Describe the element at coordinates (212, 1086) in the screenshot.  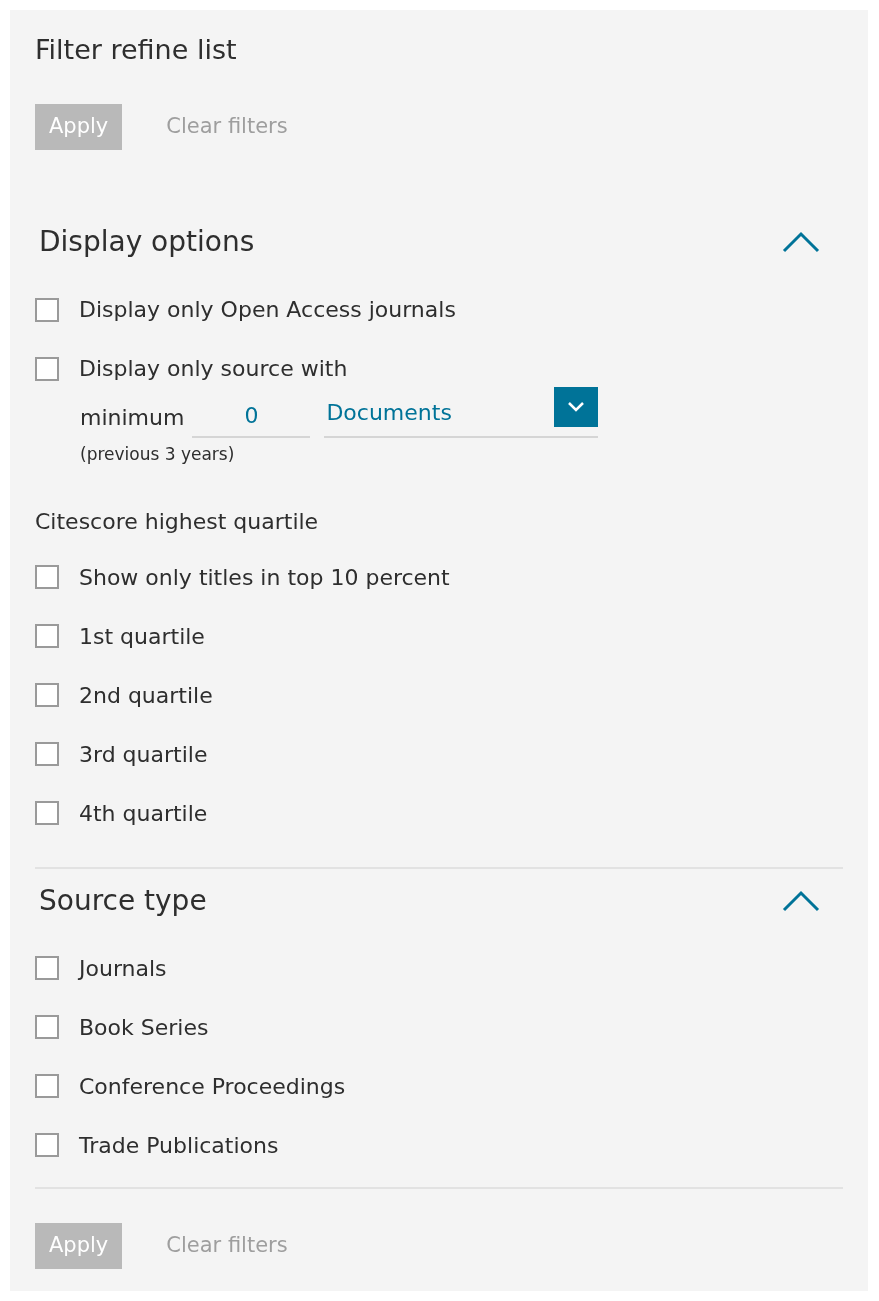
I see `option-label: Conference Proceedings` at that location.